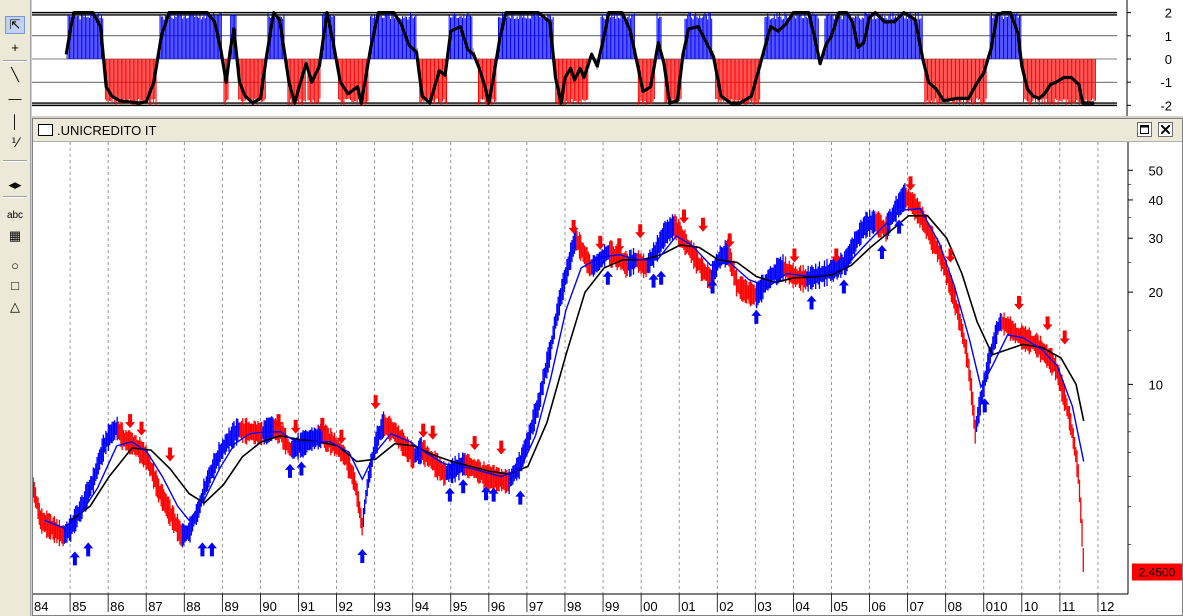 Image resolution: width=1183 pixels, height=616 pixels. I want to click on scroll-tool: ◂▸, so click(15, 185).